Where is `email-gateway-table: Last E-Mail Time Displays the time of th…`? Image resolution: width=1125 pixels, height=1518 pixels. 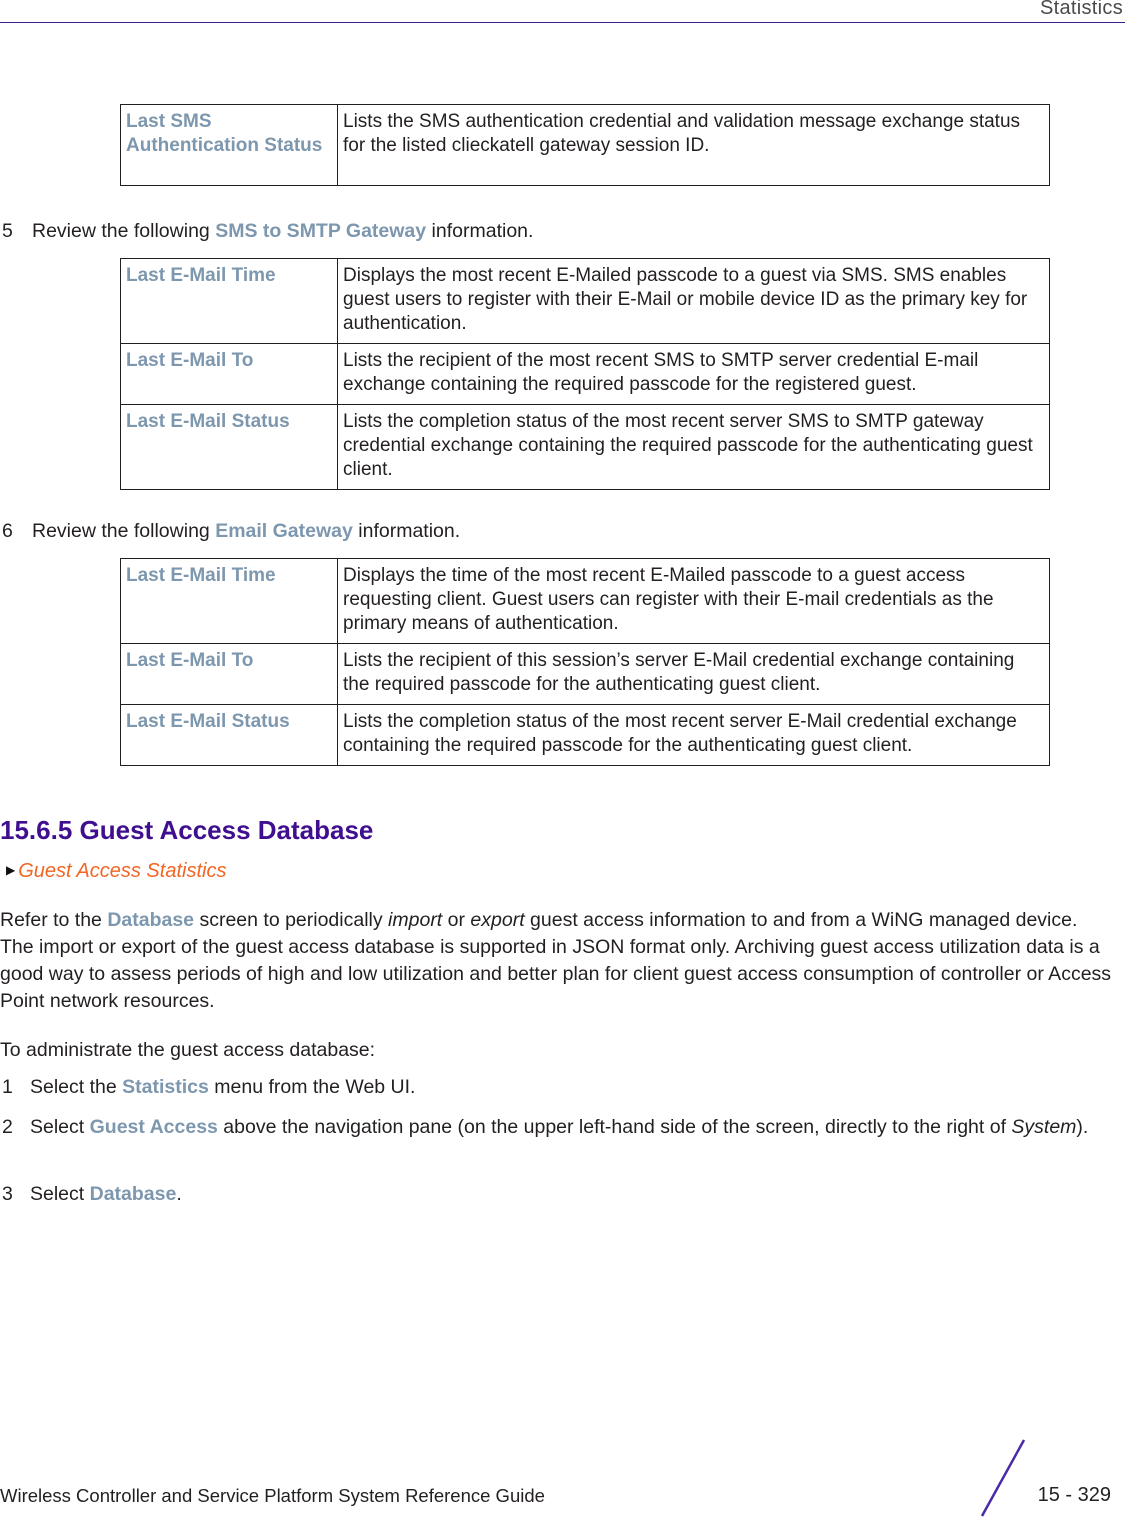 email-gateway-table: Last E-Mail Time Displays the time of th… is located at coordinates (585, 662).